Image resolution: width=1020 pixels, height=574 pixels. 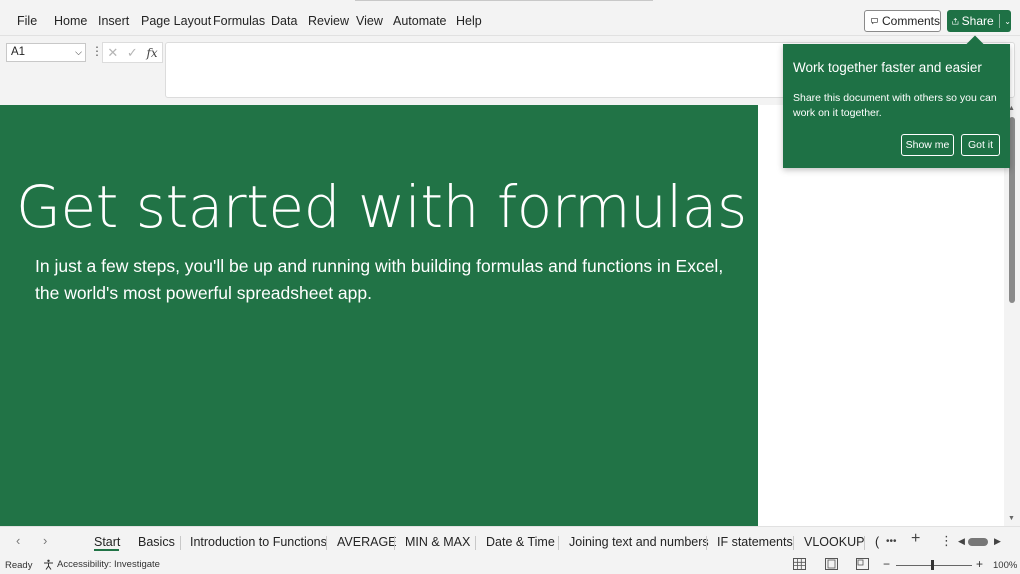 I want to click on comments-button: Comments, so click(x=902, y=21).